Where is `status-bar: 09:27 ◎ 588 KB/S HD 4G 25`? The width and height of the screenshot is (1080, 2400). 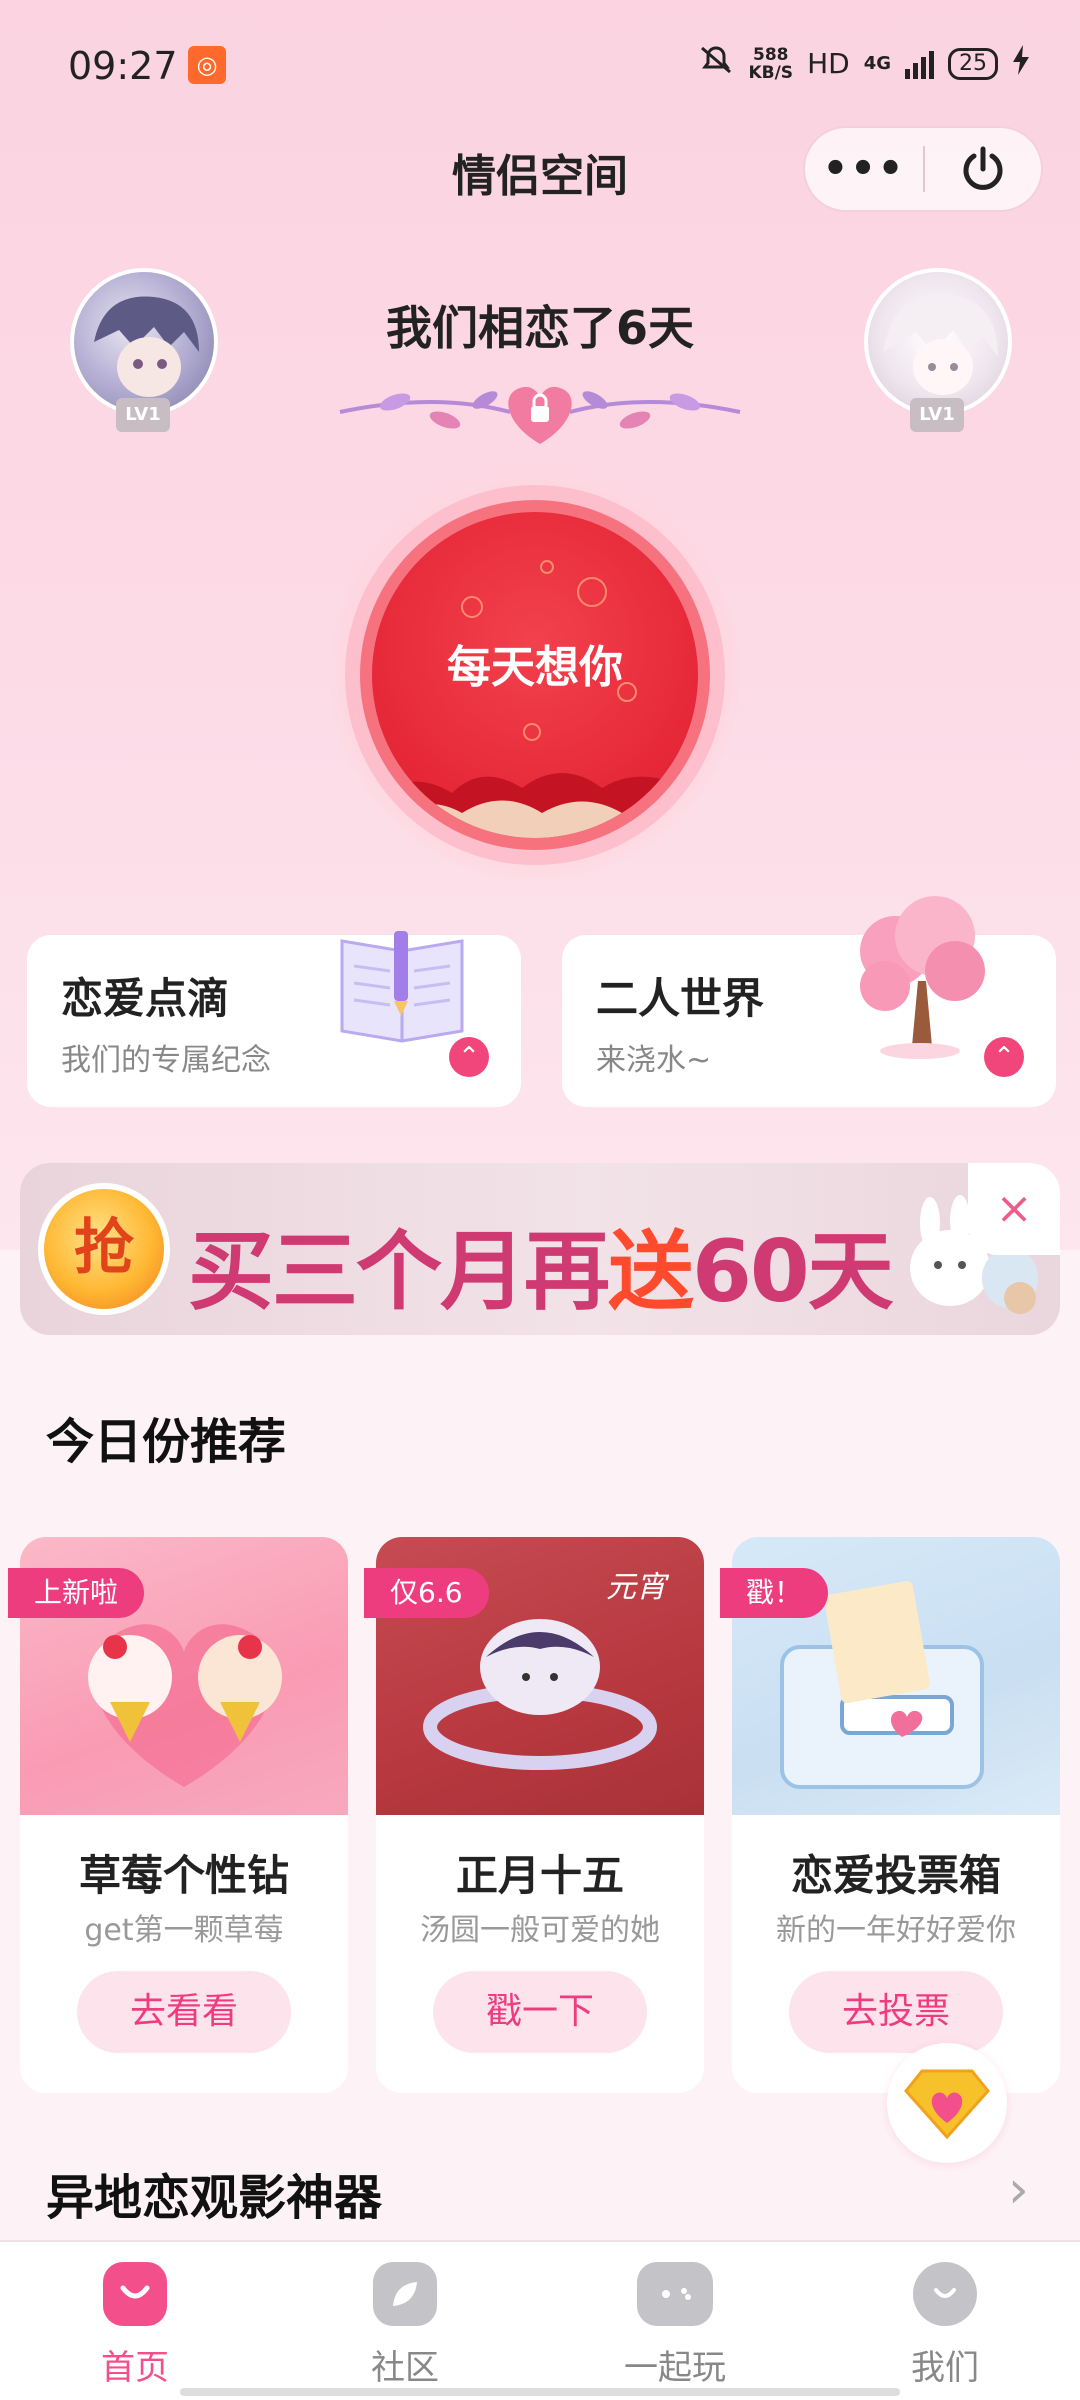 status-bar: 09:27 ◎ 588 KB/S HD 4G 25 is located at coordinates (540, 65).